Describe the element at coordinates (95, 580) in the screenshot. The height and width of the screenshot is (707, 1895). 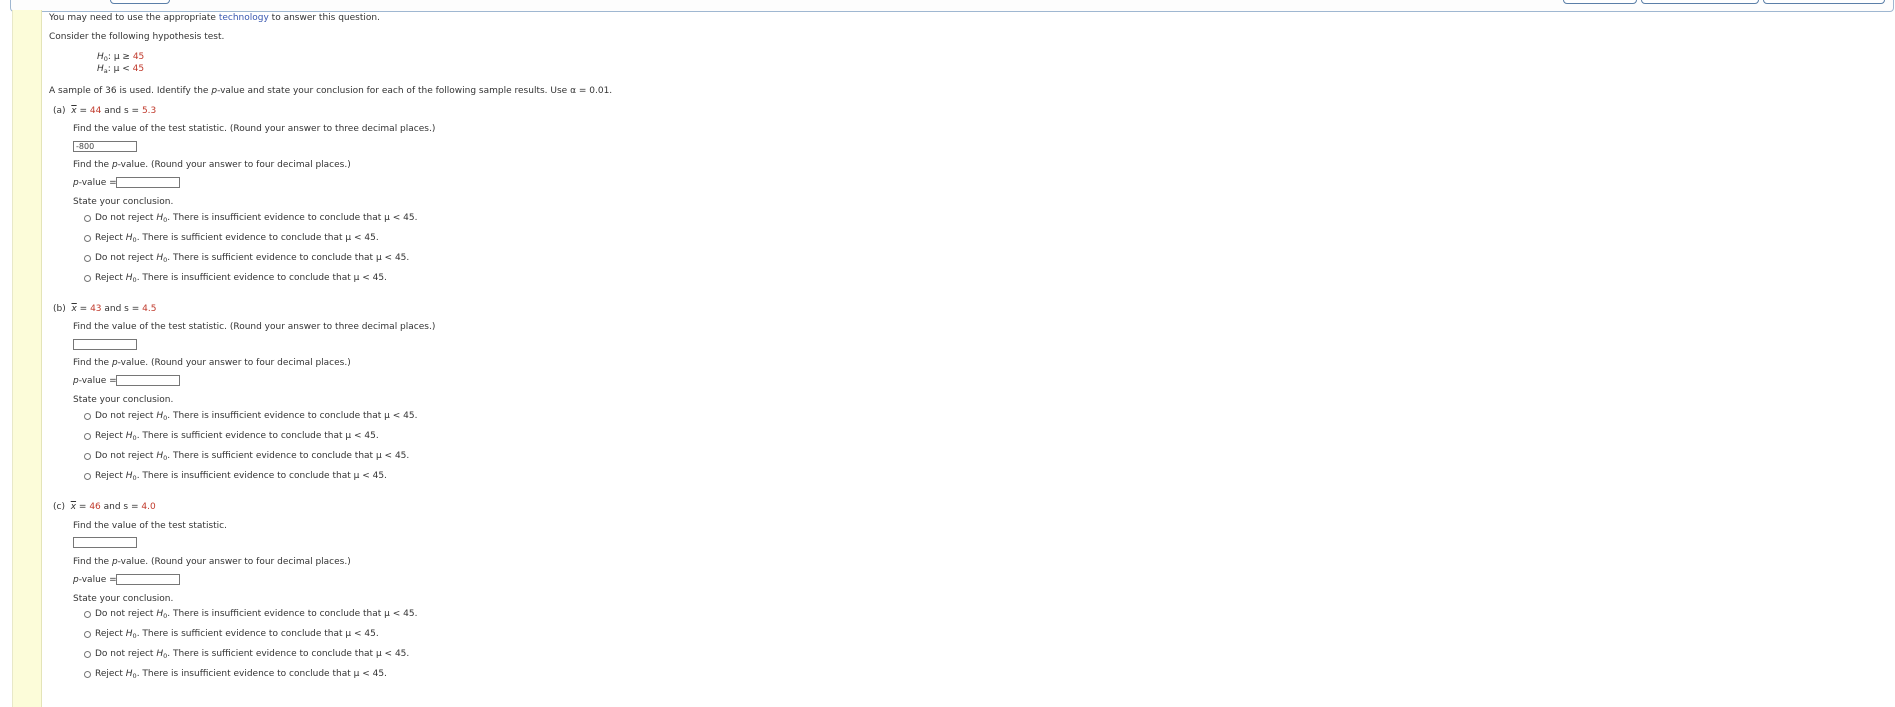
I see `part-c-pvalue-label: p-value =` at that location.